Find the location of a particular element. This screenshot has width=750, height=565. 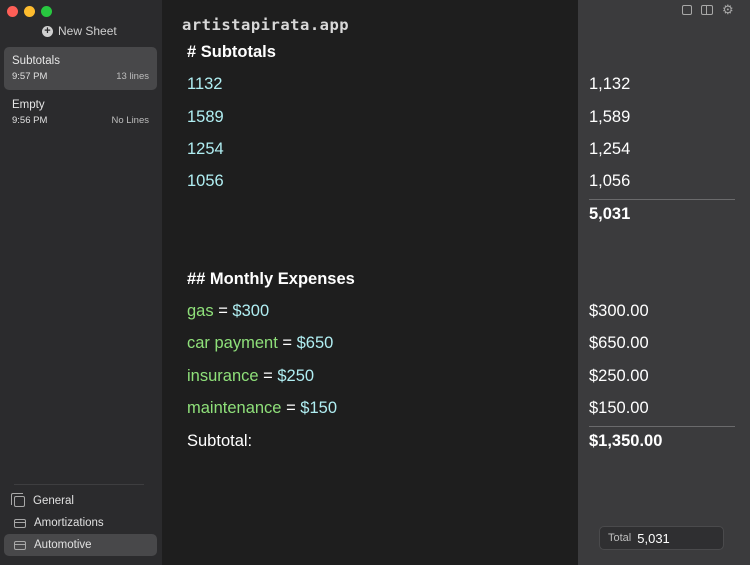

group-label: Automotive is located at coordinates (63, 545).